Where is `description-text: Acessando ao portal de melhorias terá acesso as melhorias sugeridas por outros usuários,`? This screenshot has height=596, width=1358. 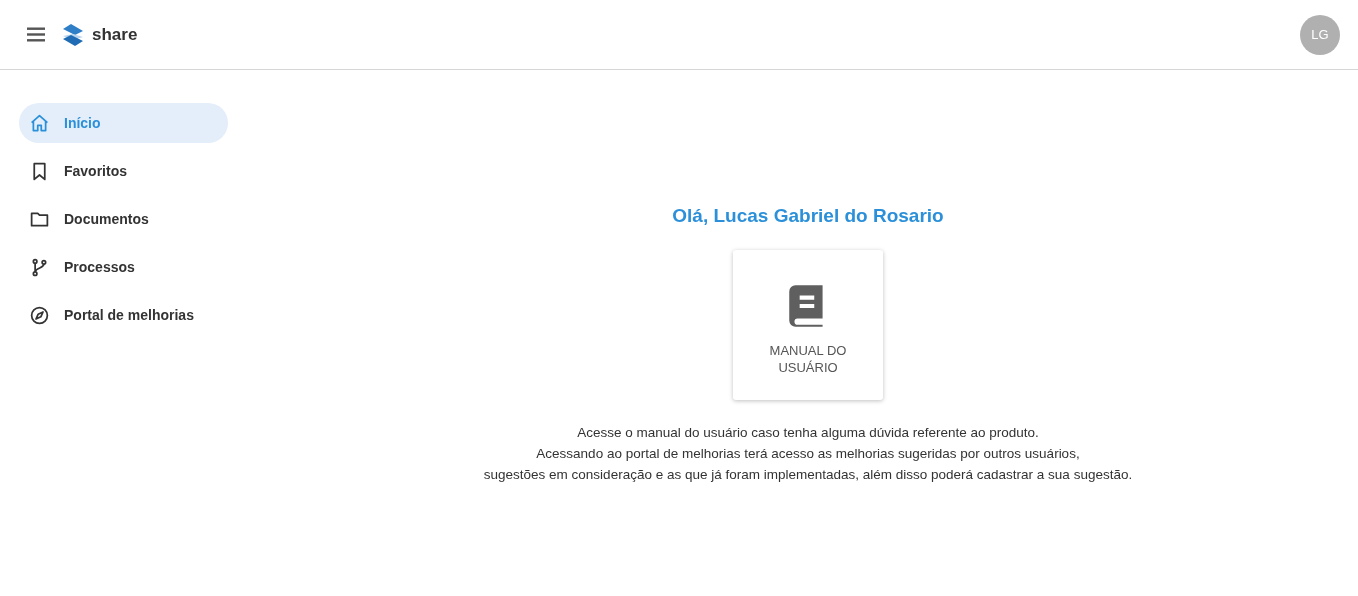 description-text: Acessando ao portal de melhorias terá acesso as melhorias sugeridas por outros usuários, is located at coordinates (808, 454).